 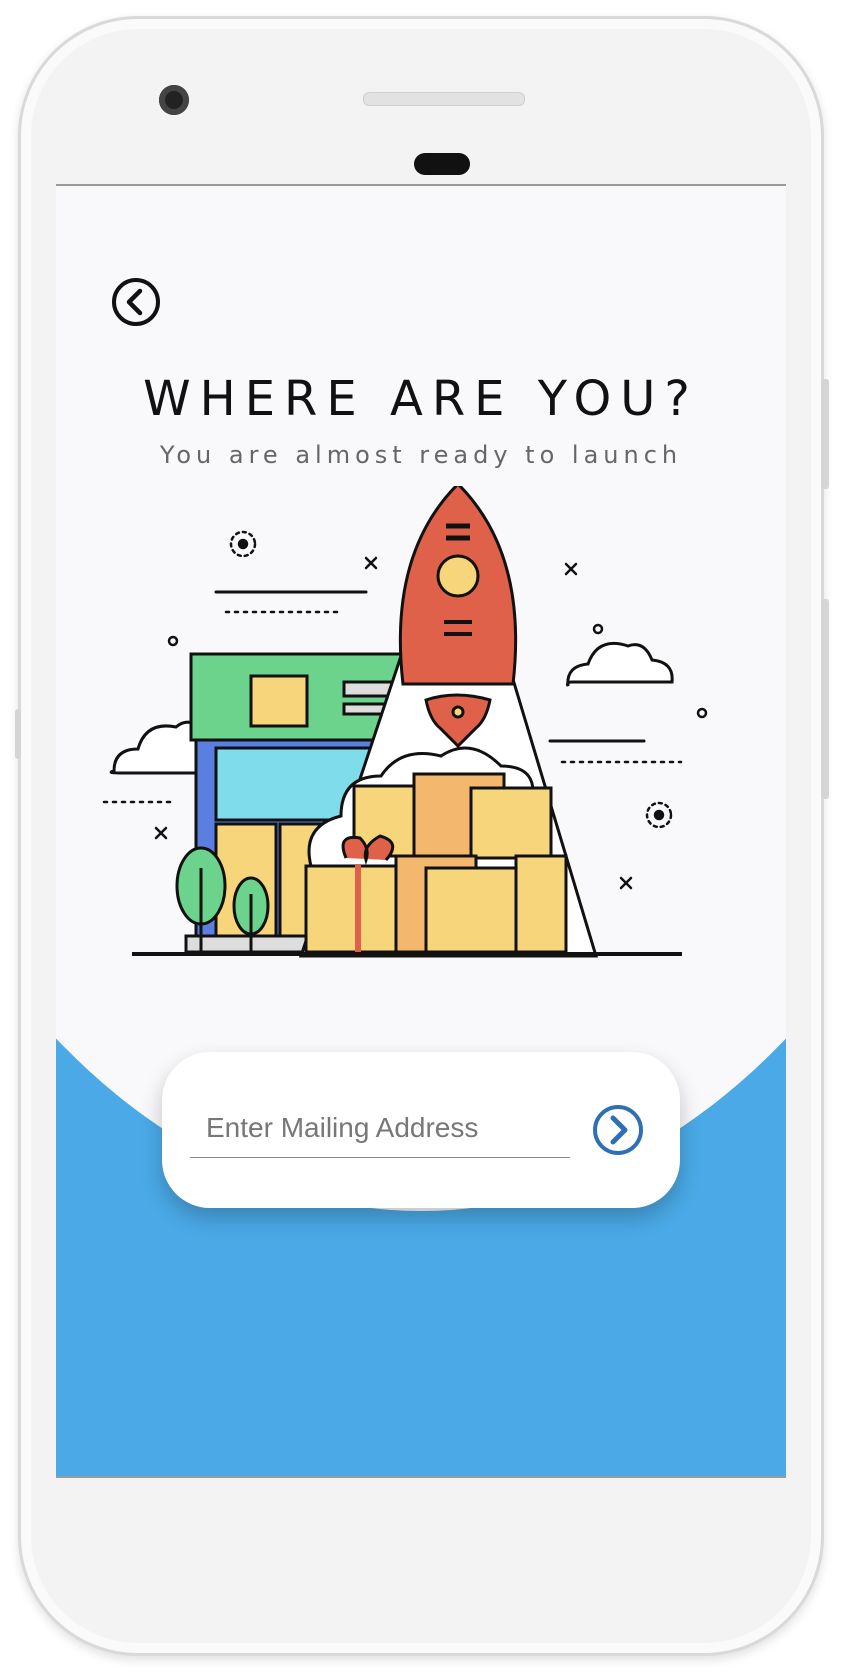 I want to click on chevron-left-circle-icon, so click(x=136, y=302).